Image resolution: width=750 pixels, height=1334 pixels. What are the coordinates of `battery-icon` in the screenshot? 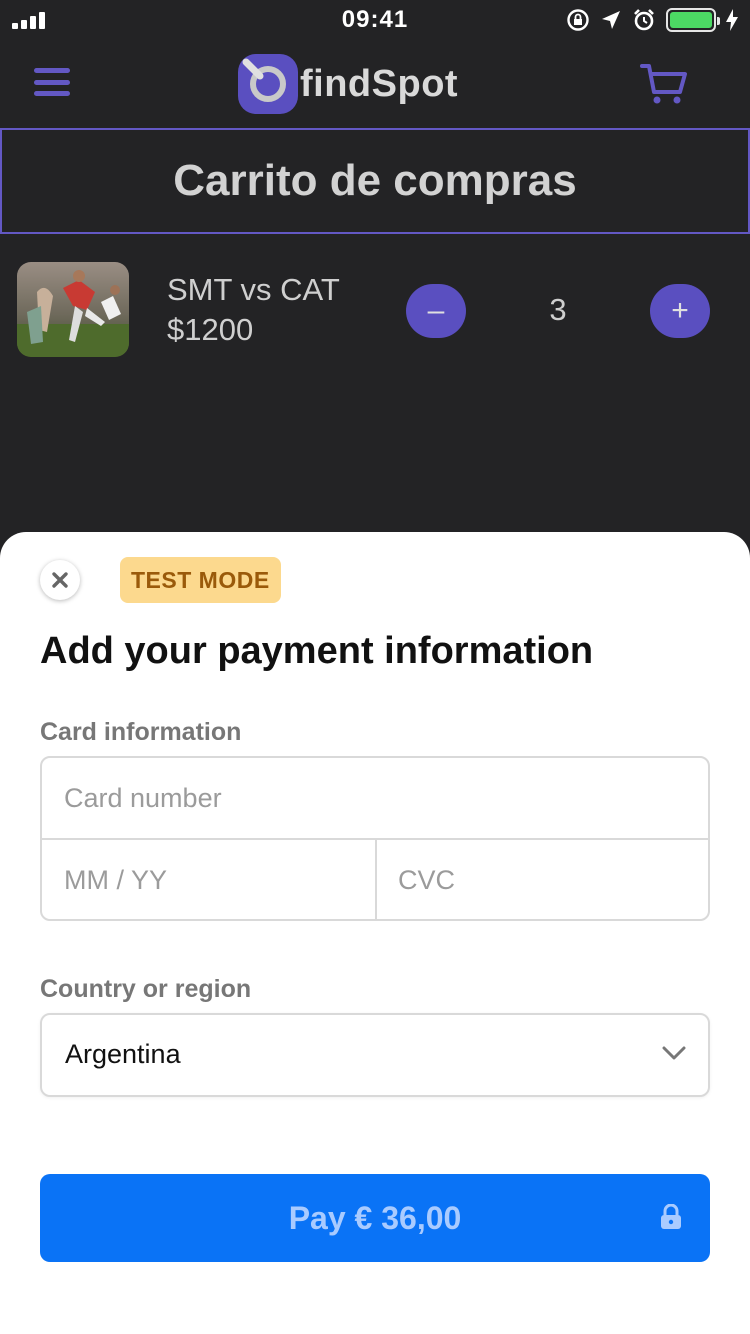 It's located at (693, 20).